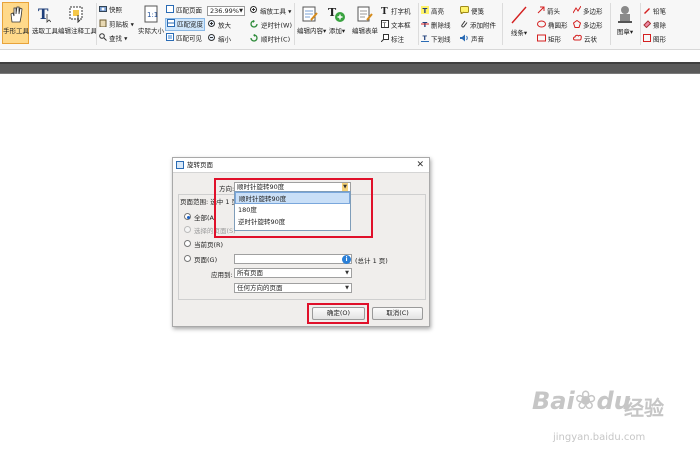 This screenshot has height=460, width=700. What do you see at coordinates (116, 24) in the screenshot?
I see `clipboard-button: 剪贴板 ▾` at bounding box center [116, 24].